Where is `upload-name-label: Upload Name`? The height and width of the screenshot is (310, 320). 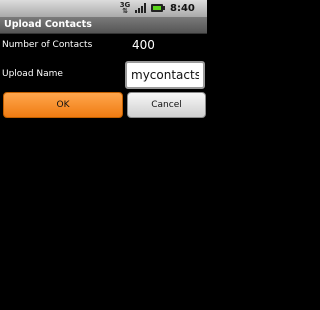 upload-name-label: Upload Name is located at coordinates (32, 74).